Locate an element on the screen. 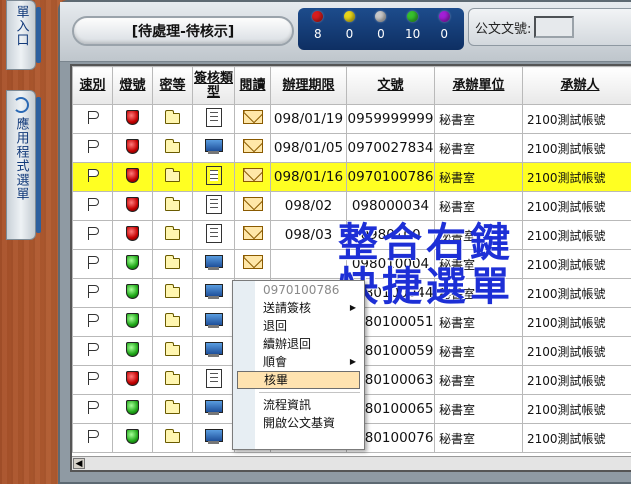 This screenshot has width=631, height=484. read-cell is located at coordinates (252, 177).